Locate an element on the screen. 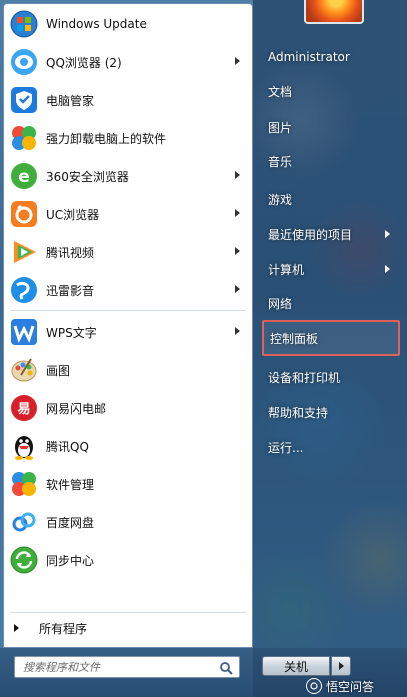 The height and width of the screenshot is (697, 407). menu-item-label: WPS文字 is located at coordinates (71, 332).